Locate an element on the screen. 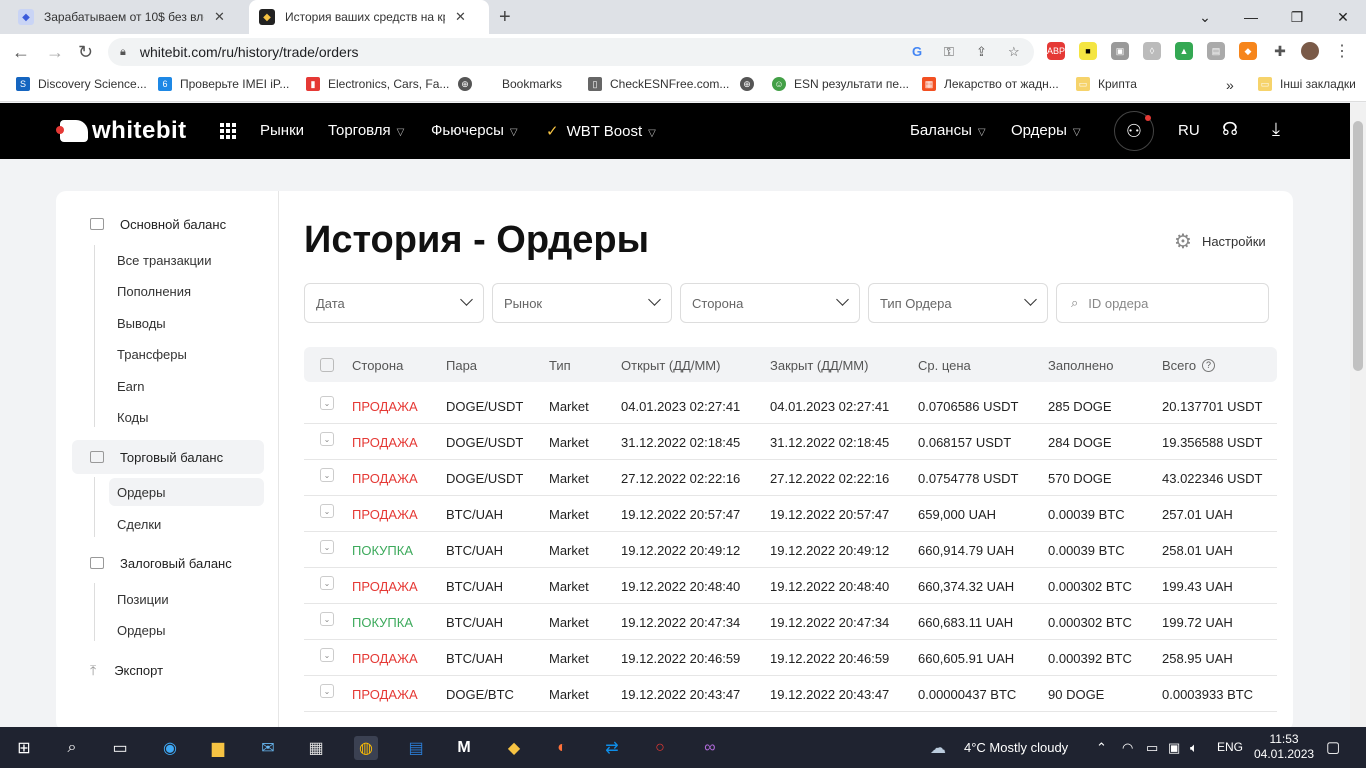 The width and height of the screenshot is (1366, 768). forward-icon: → is located at coordinates (55, 52).